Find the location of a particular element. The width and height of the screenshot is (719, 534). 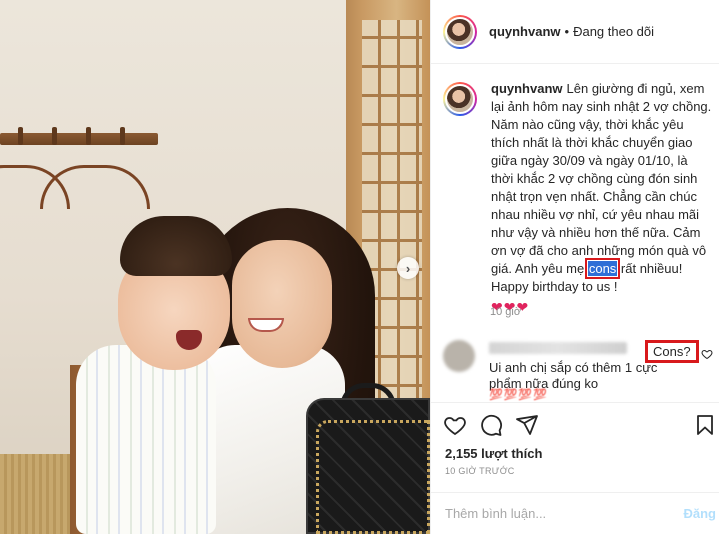

caption-username: quynhvanw is located at coordinates (527, 88).